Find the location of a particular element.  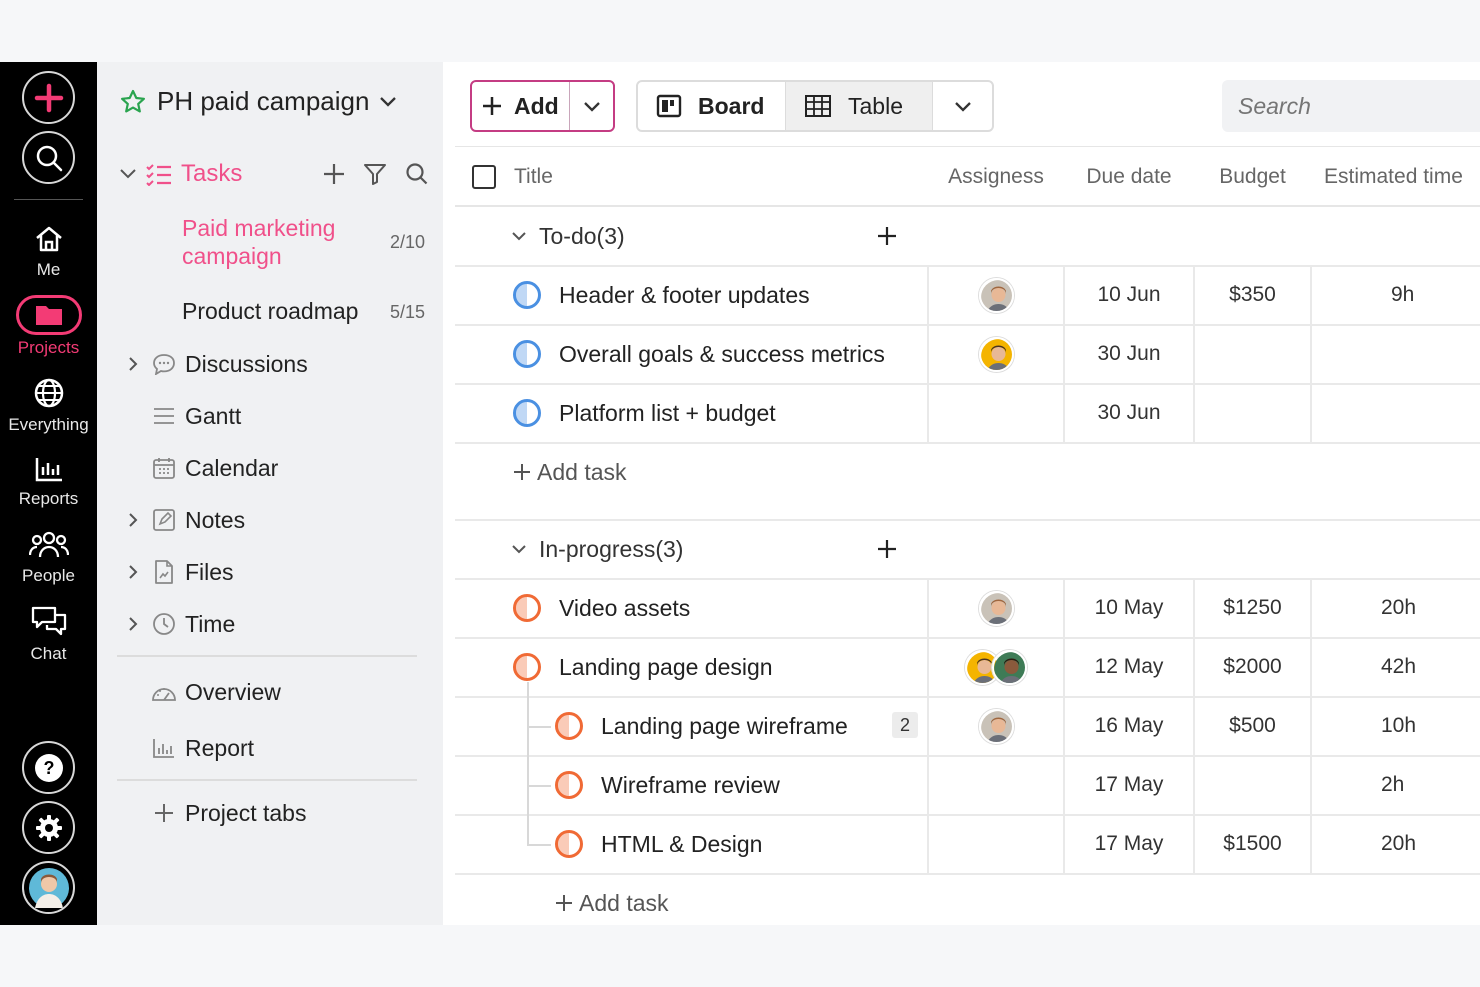

sidebar-item-report: Report is located at coordinates (188, 748).